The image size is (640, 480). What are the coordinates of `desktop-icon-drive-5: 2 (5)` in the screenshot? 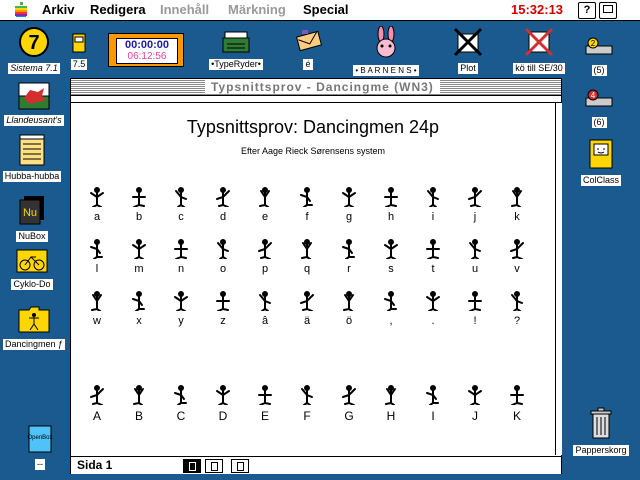 It's located at (599, 57).